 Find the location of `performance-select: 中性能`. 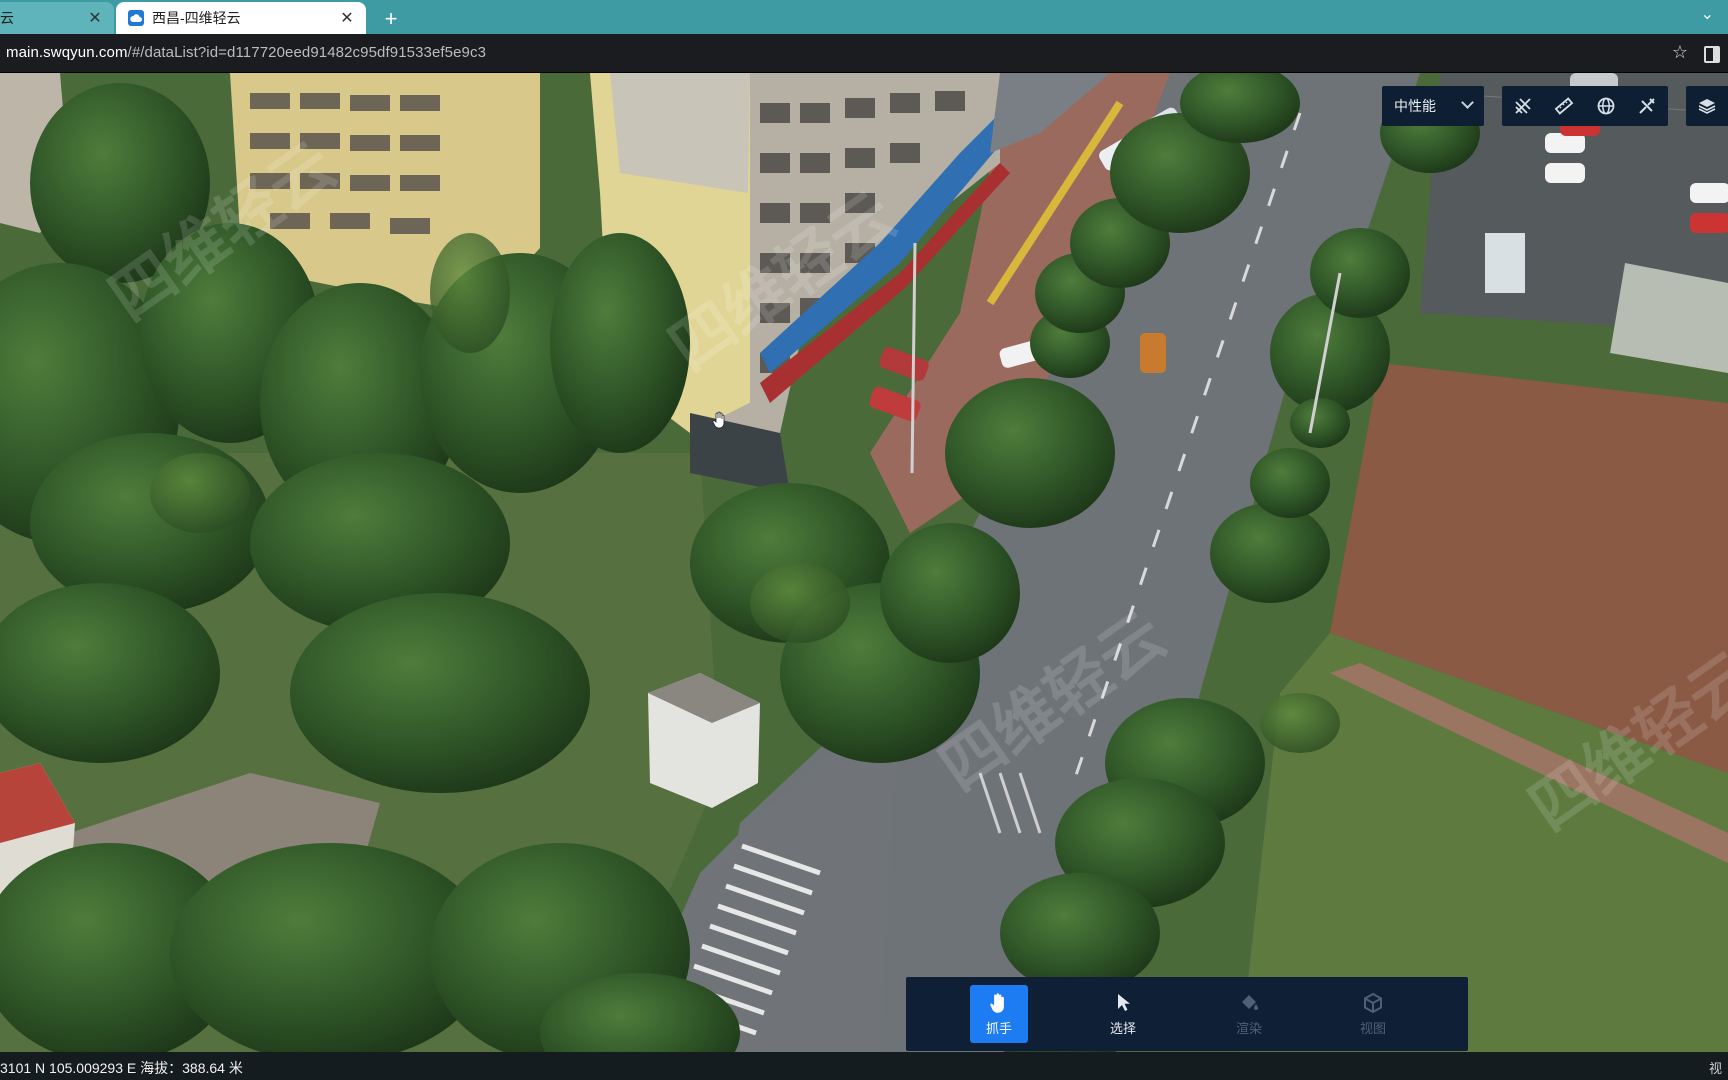

performance-select: 中性能 is located at coordinates (1433, 106).